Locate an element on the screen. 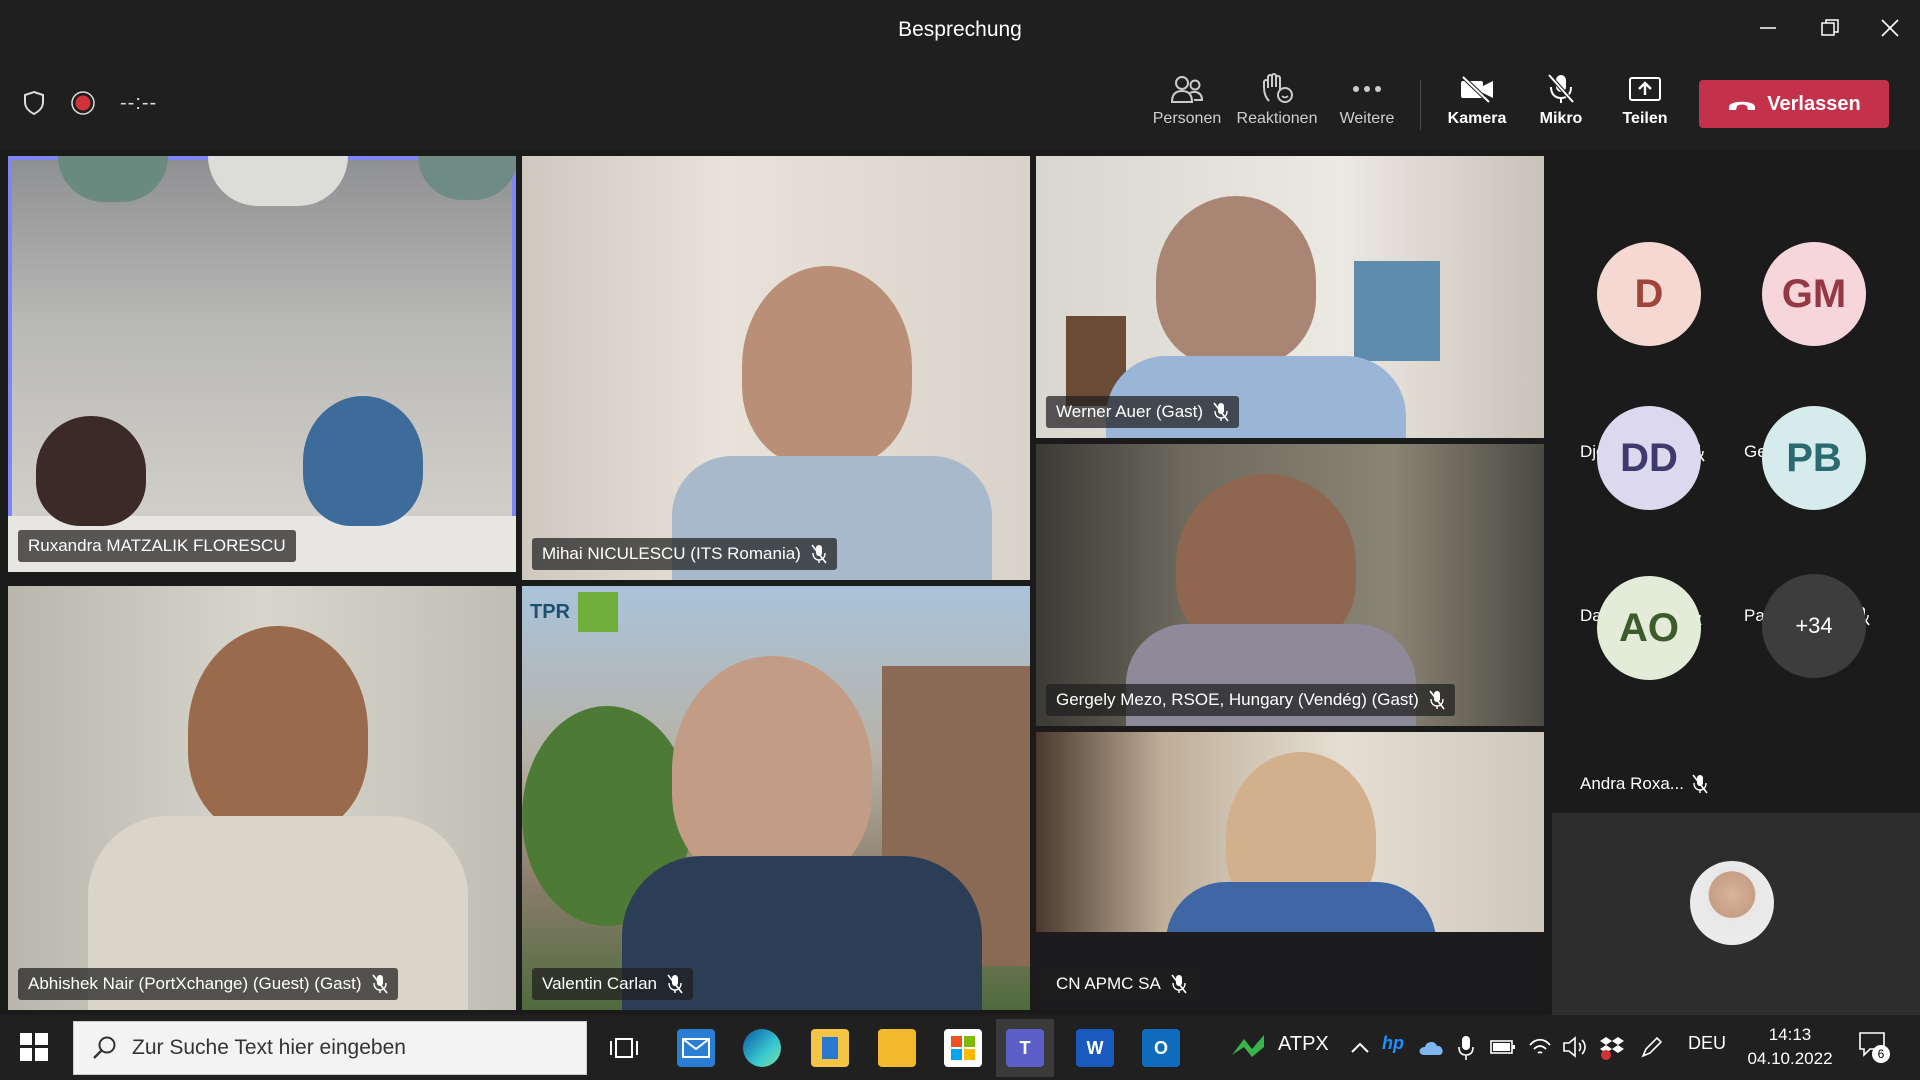 Image resolution: width=1920 pixels, height=1080 pixels. reactions-button: Reaktionen is located at coordinates (1277, 100).